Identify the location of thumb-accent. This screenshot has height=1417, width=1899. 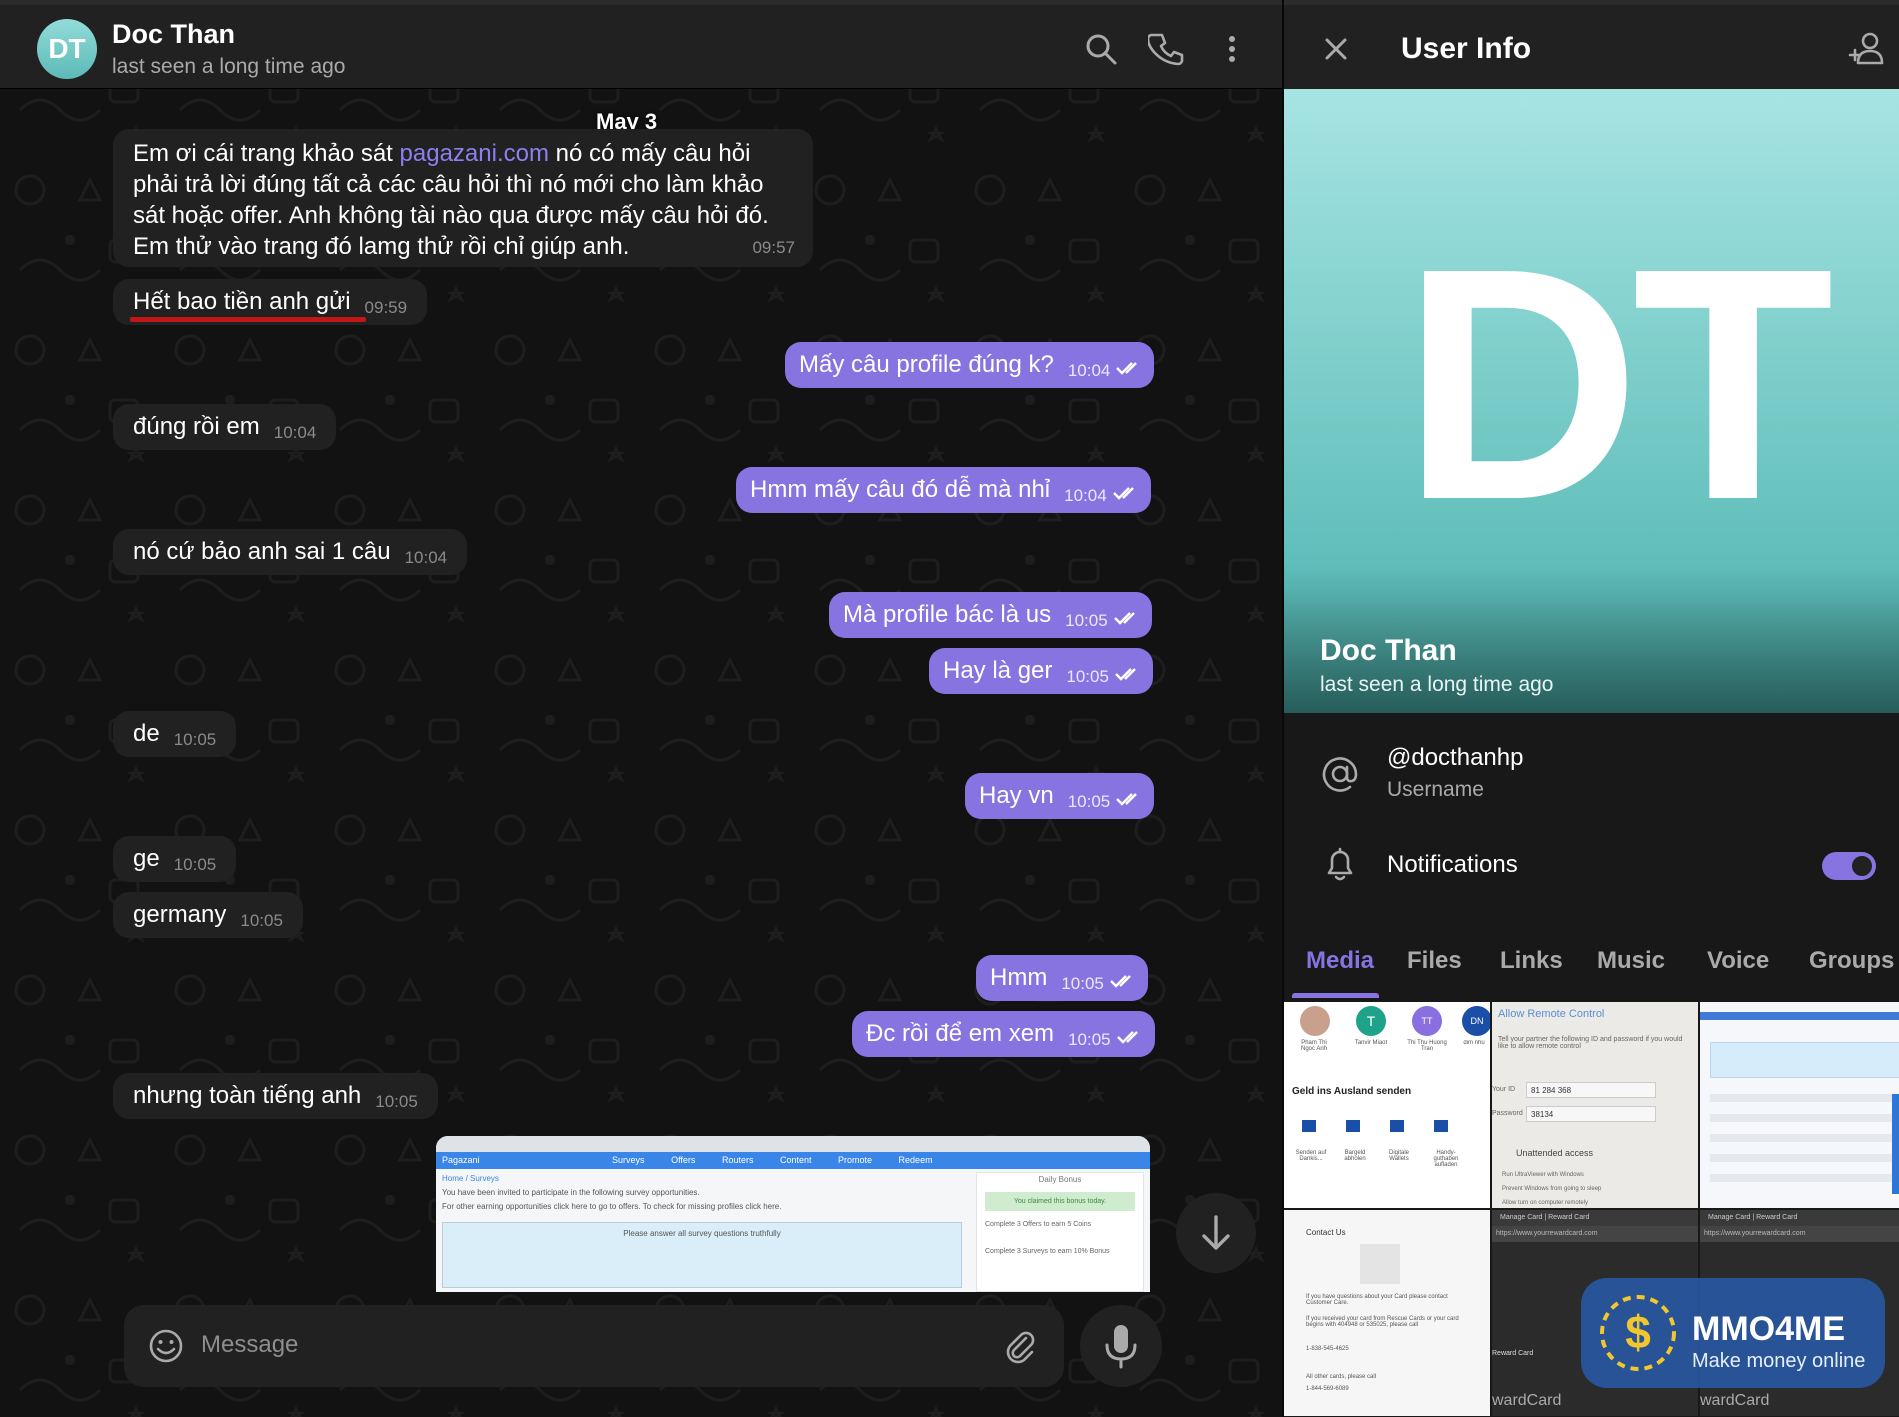
(1895, 1144).